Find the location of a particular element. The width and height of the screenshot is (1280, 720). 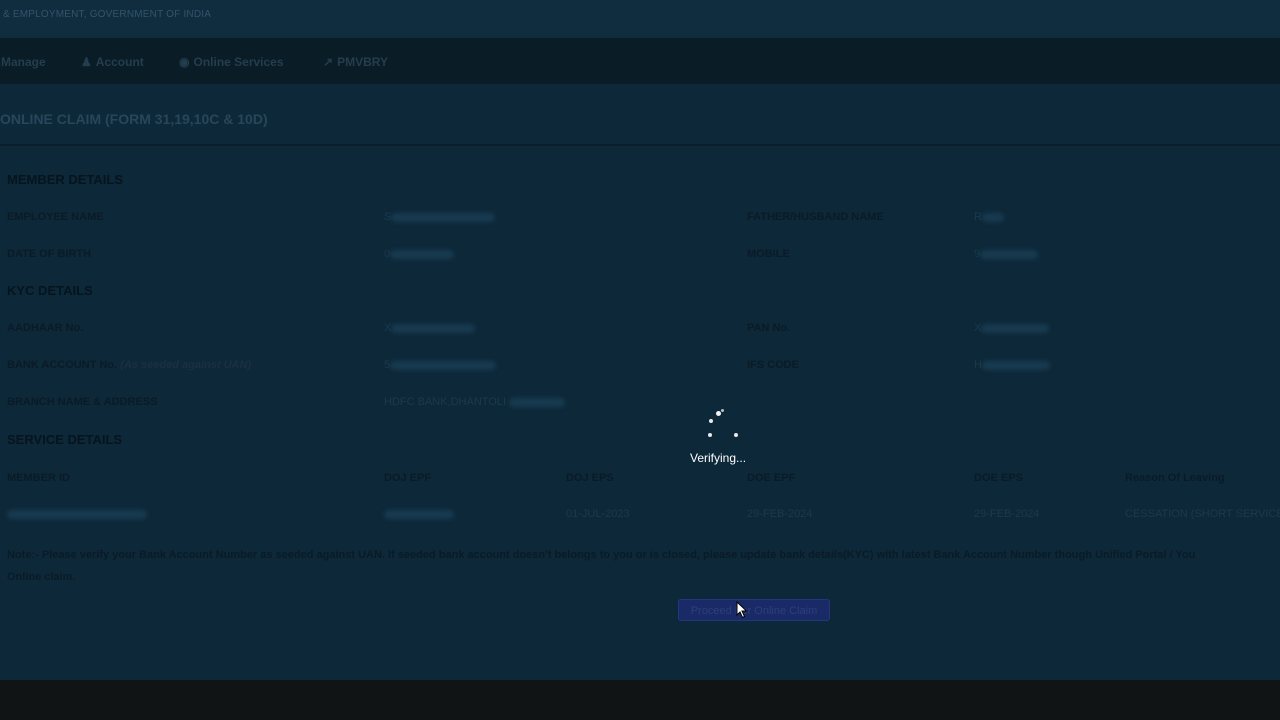

ifsc-value: H is located at coordinates (1012, 365).